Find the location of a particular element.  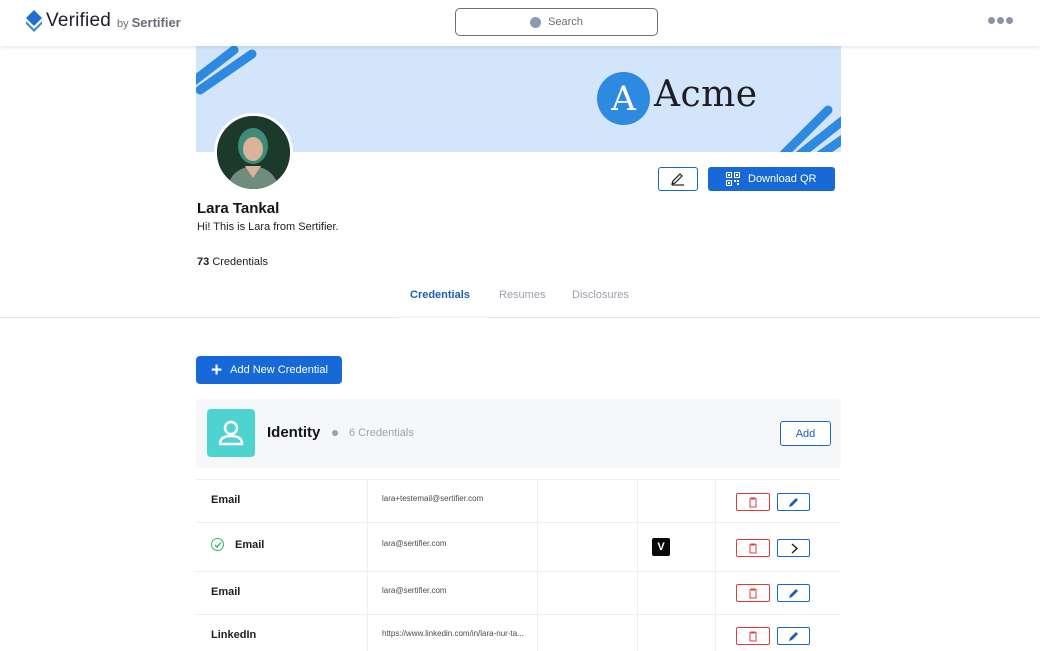

search-placeholder: Search is located at coordinates (565, 22).